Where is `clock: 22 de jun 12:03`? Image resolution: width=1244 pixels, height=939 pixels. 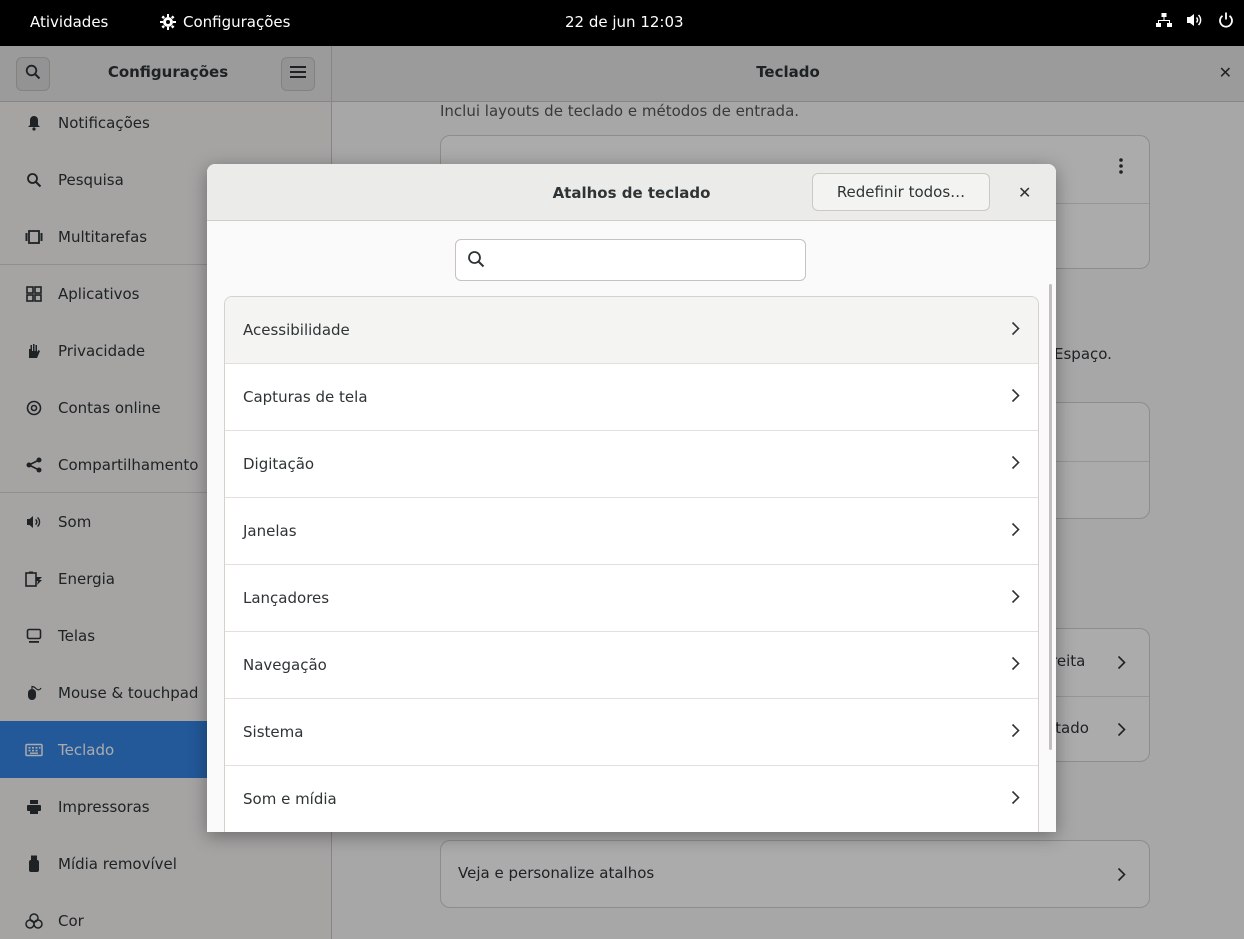 clock: 22 de jun 12:03 is located at coordinates (624, 22).